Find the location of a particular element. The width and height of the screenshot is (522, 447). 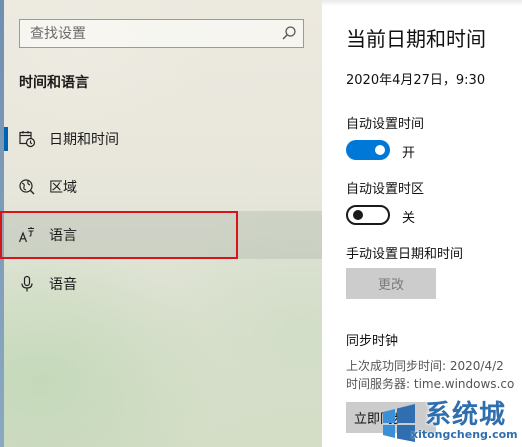

auto-time-state: 开 is located at coordinates (409, 153).